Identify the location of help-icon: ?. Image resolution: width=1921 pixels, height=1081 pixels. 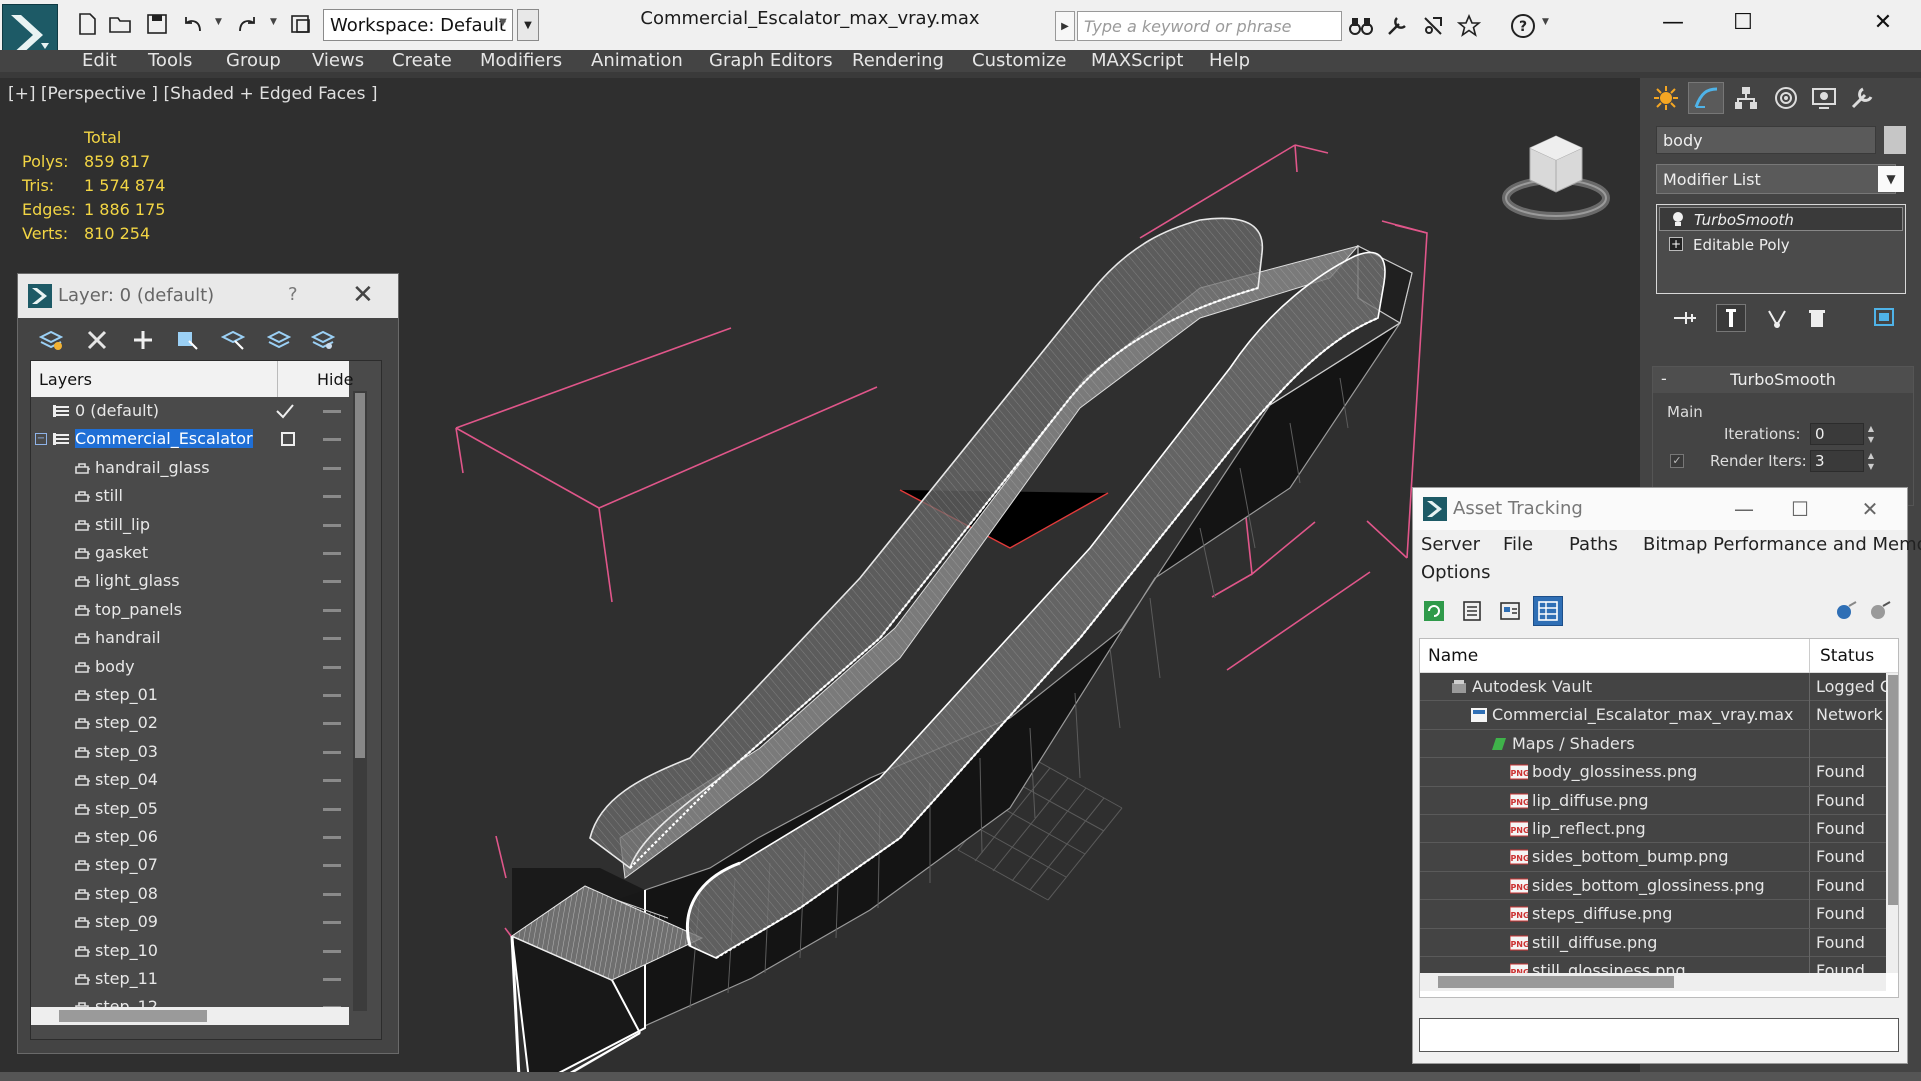
(1523, 26).